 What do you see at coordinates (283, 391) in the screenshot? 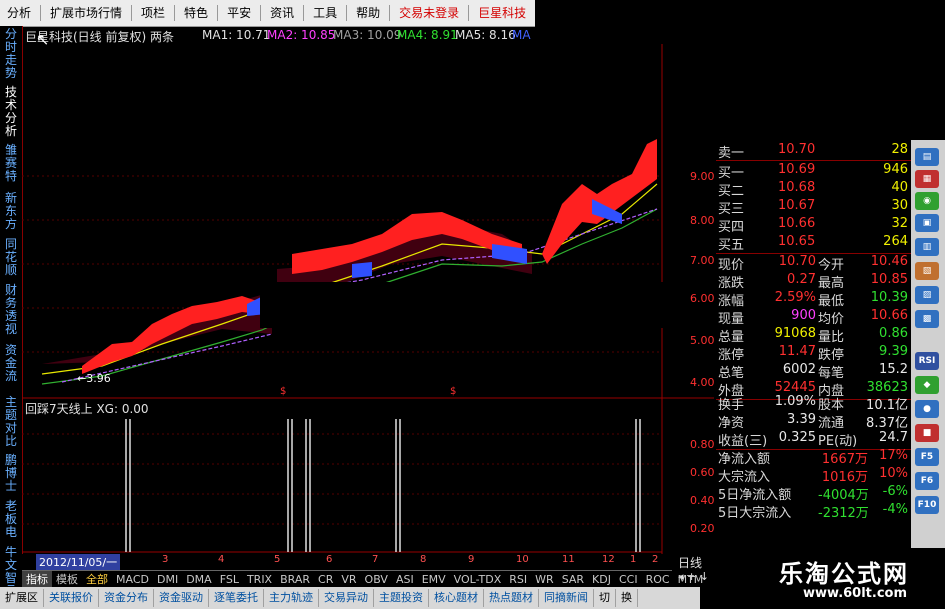
I see `event-marker: $` at bounding box center [283, 391].